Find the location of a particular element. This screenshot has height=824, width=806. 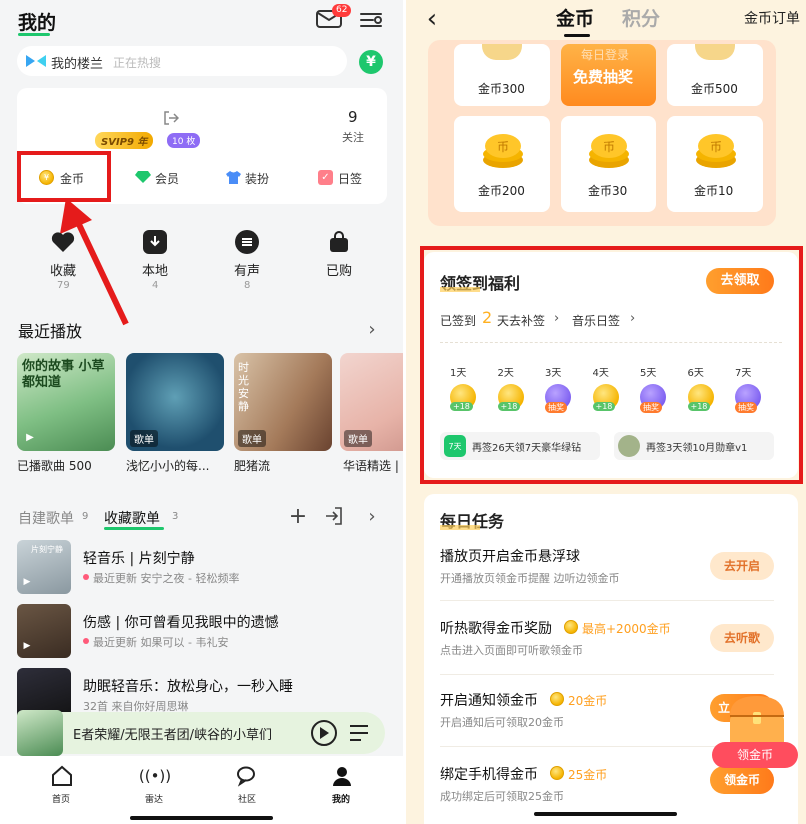

tab-points: 积分 is located at coordinates (641, 17).